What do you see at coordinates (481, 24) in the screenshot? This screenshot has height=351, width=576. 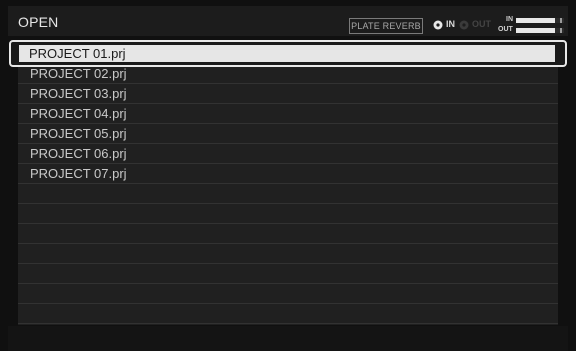 I see `output-label: OUT` at bounding box center [481, 24].